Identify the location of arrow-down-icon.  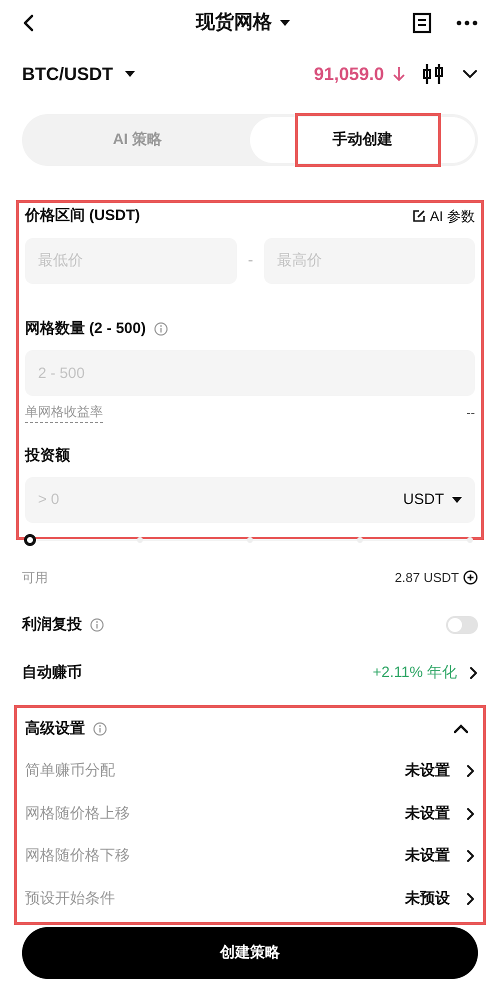
(399, 74).